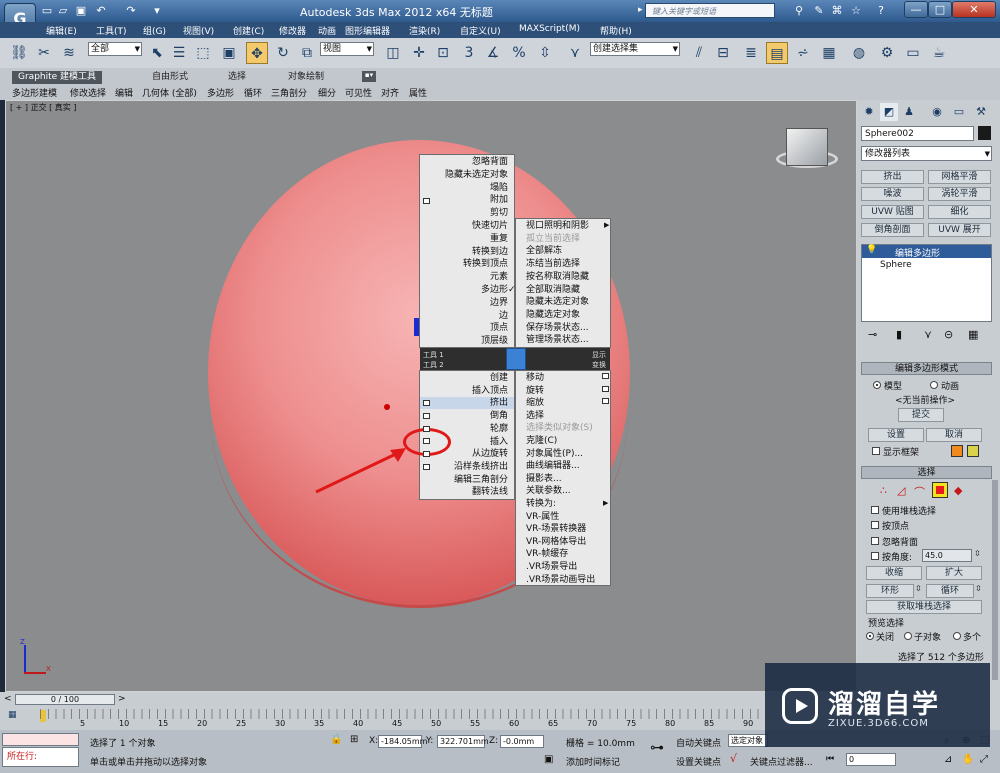  What do you see at coordinates (563, 428) in the screenshot?
I see `quad-bottom-right-item: 选择类似对象(S)` at bounding box center [563, 428].